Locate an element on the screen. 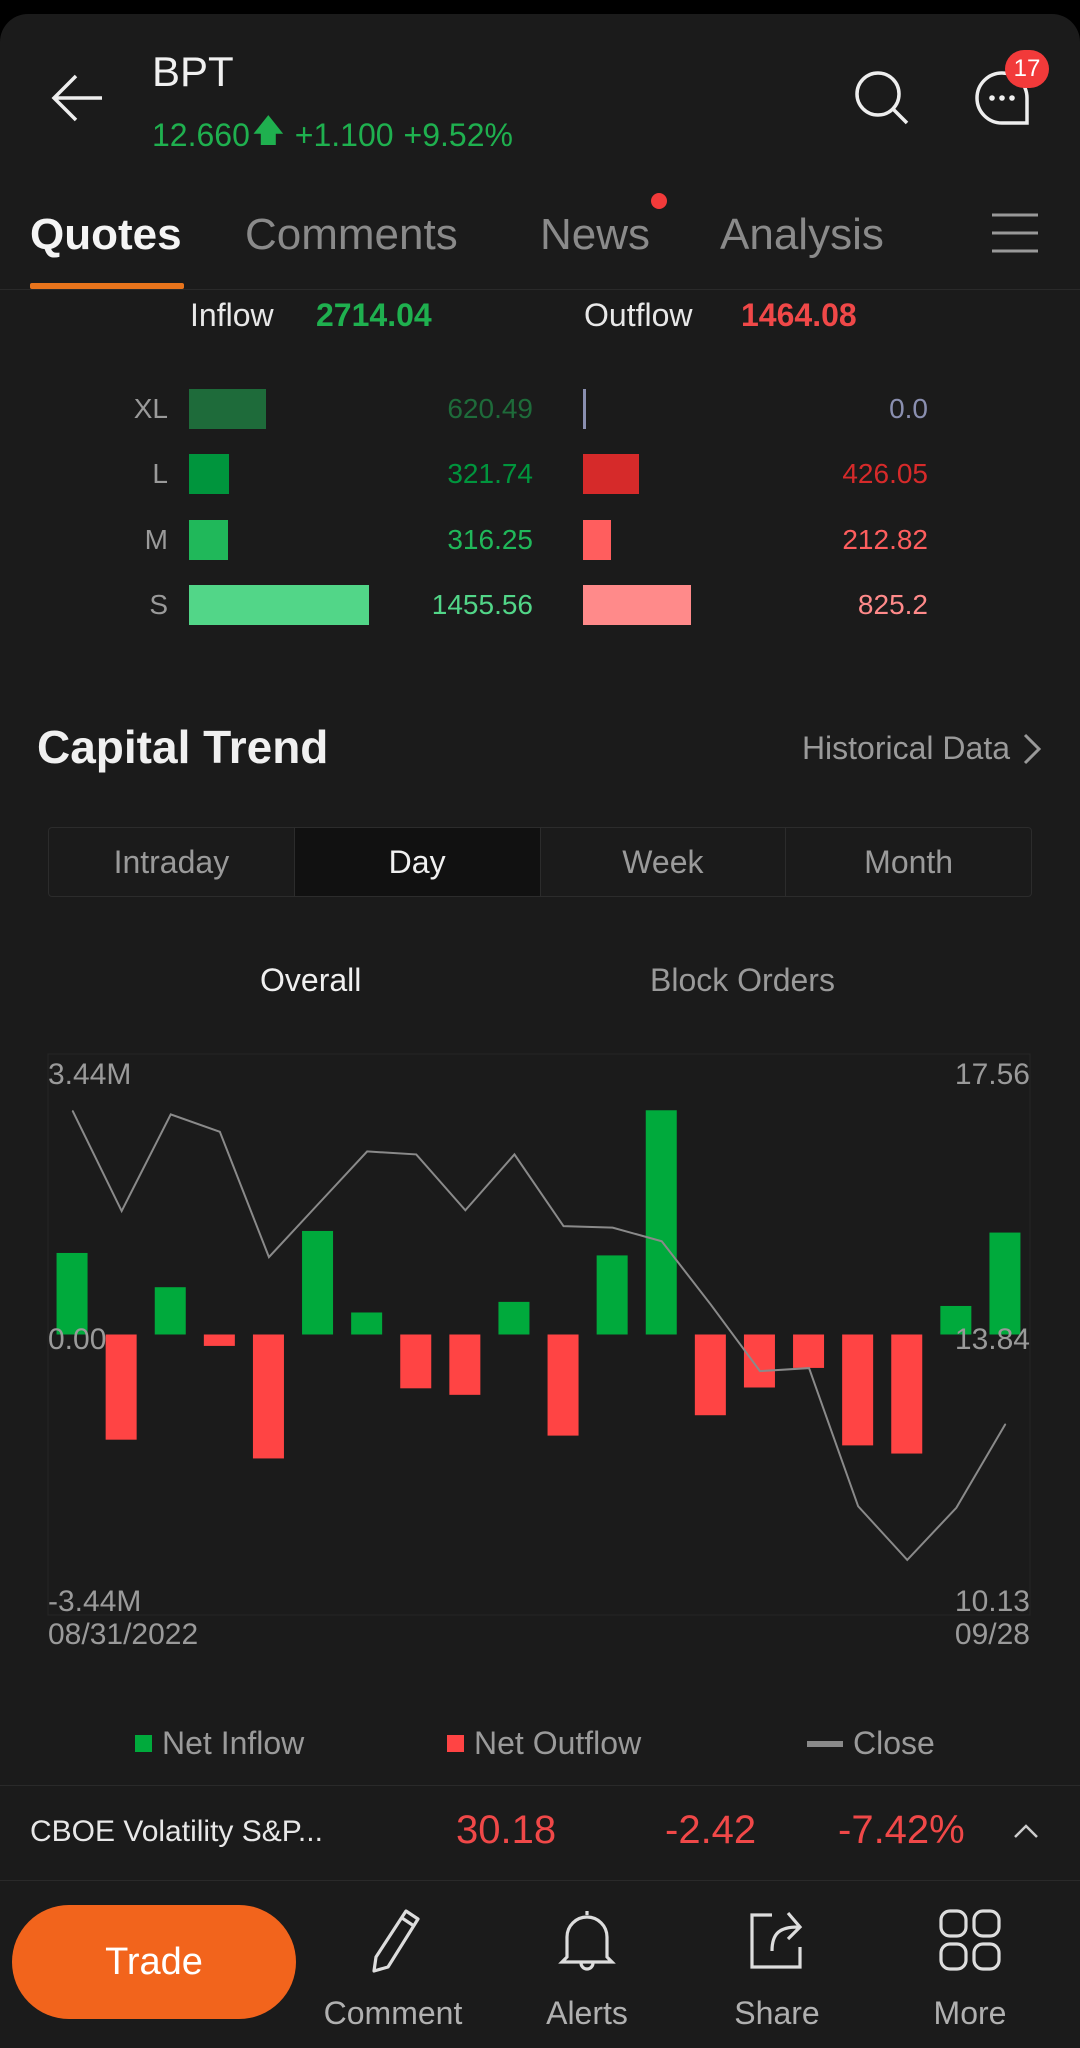 This screenshot has width=1080, height=2048. pencil-icon is located at coordinates (396, 1941).